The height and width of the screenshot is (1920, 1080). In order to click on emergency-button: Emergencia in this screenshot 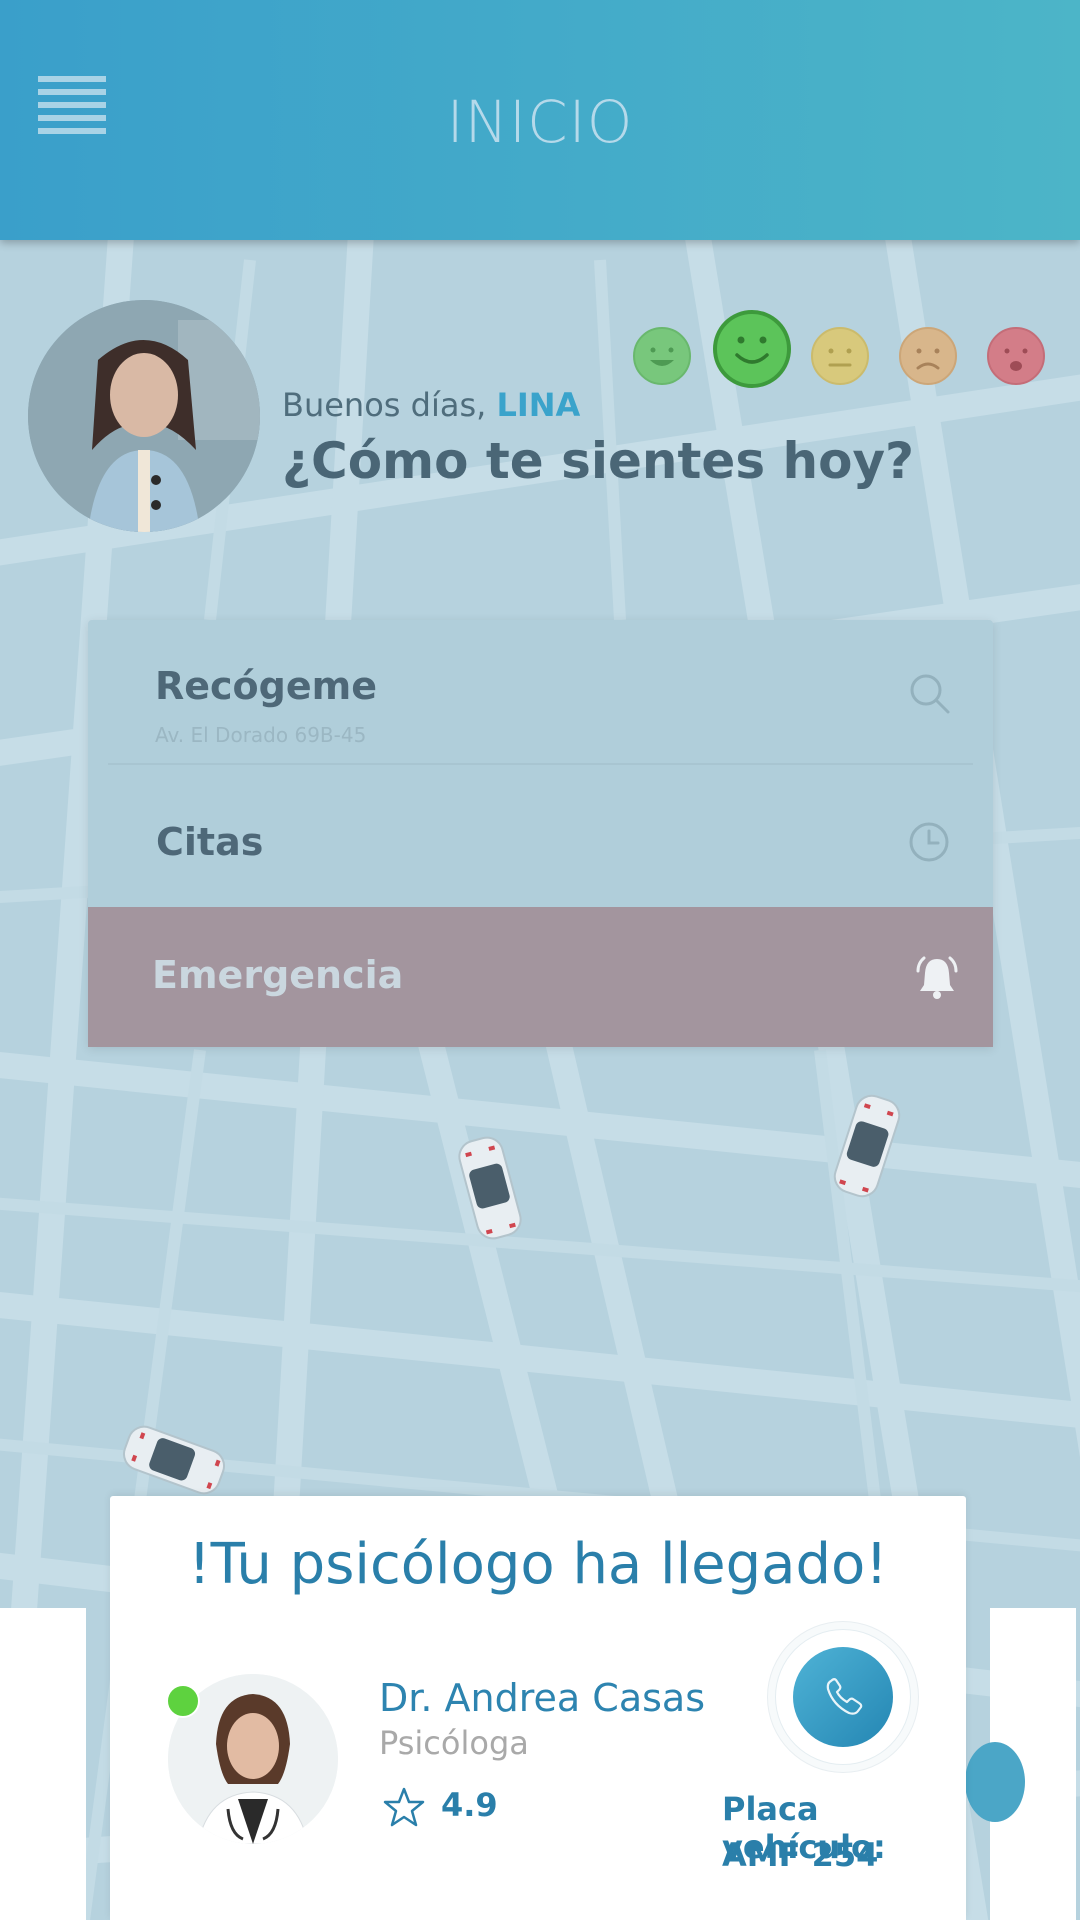, I will do `click(540, 977)`.